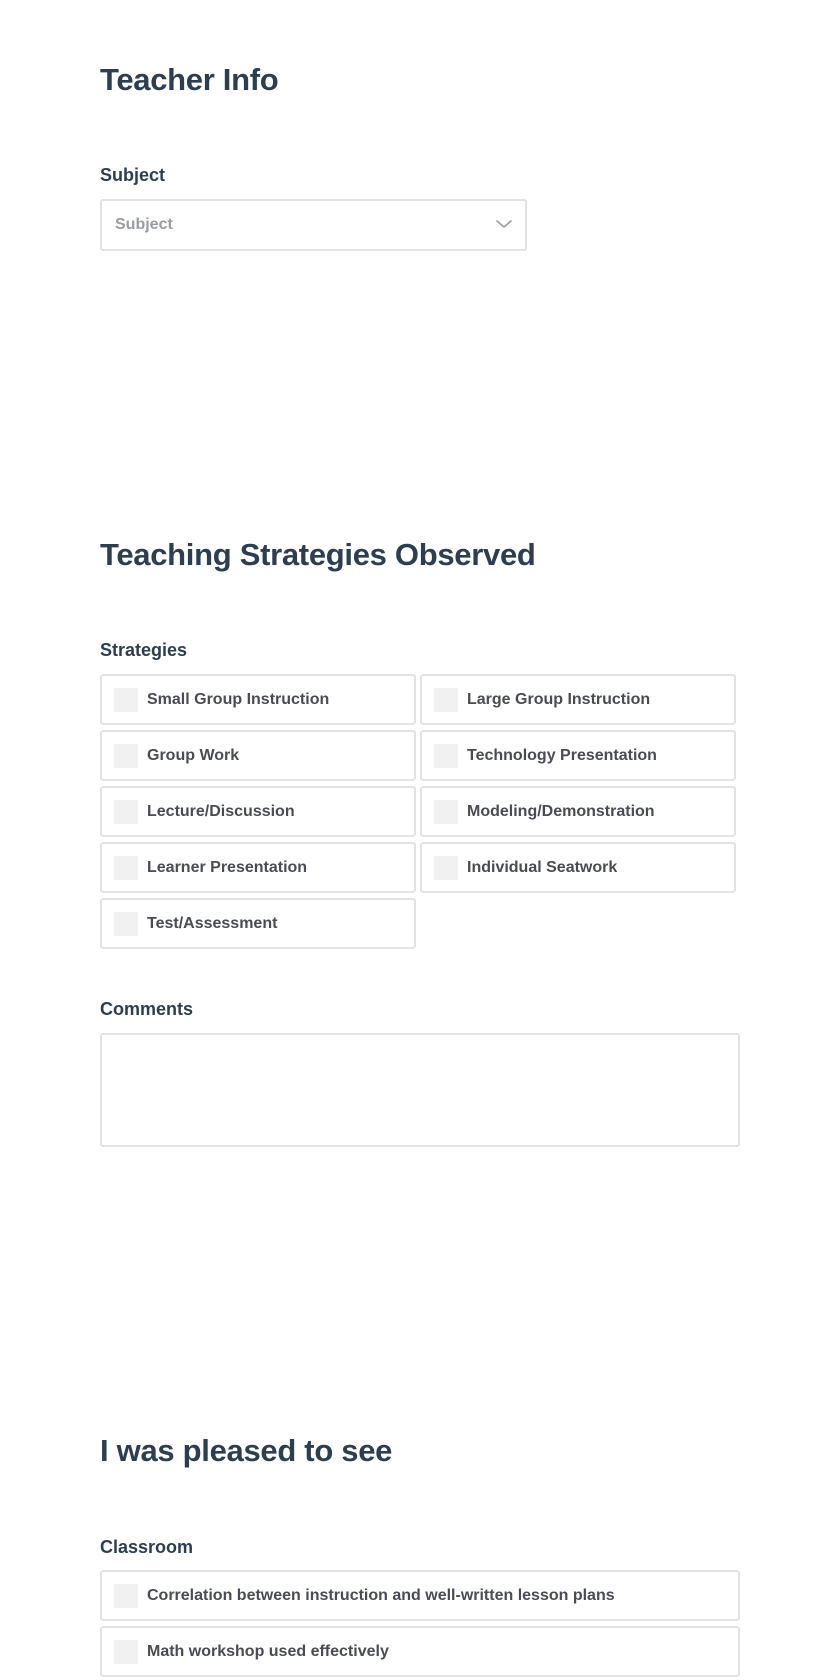 This screenshot has width=840, height=1680. What do you see at coordinates (561, 811) in the screenshot?
I see `option-label: Modeling/Demonstration` at bounding box center [561, 811].